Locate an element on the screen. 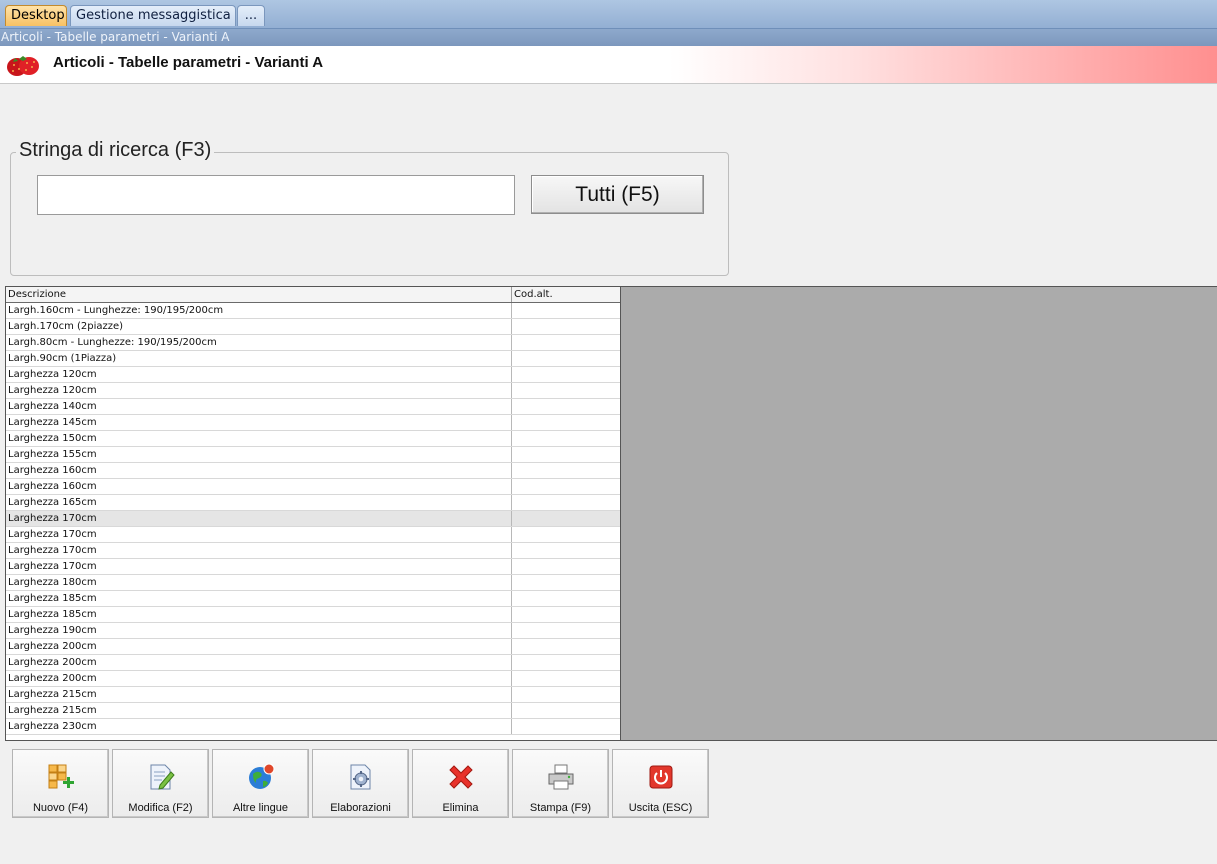 The width and height of the screenshot is (1217, 864). print-button: Stampa (F9) is located at coordinates (560, 783).